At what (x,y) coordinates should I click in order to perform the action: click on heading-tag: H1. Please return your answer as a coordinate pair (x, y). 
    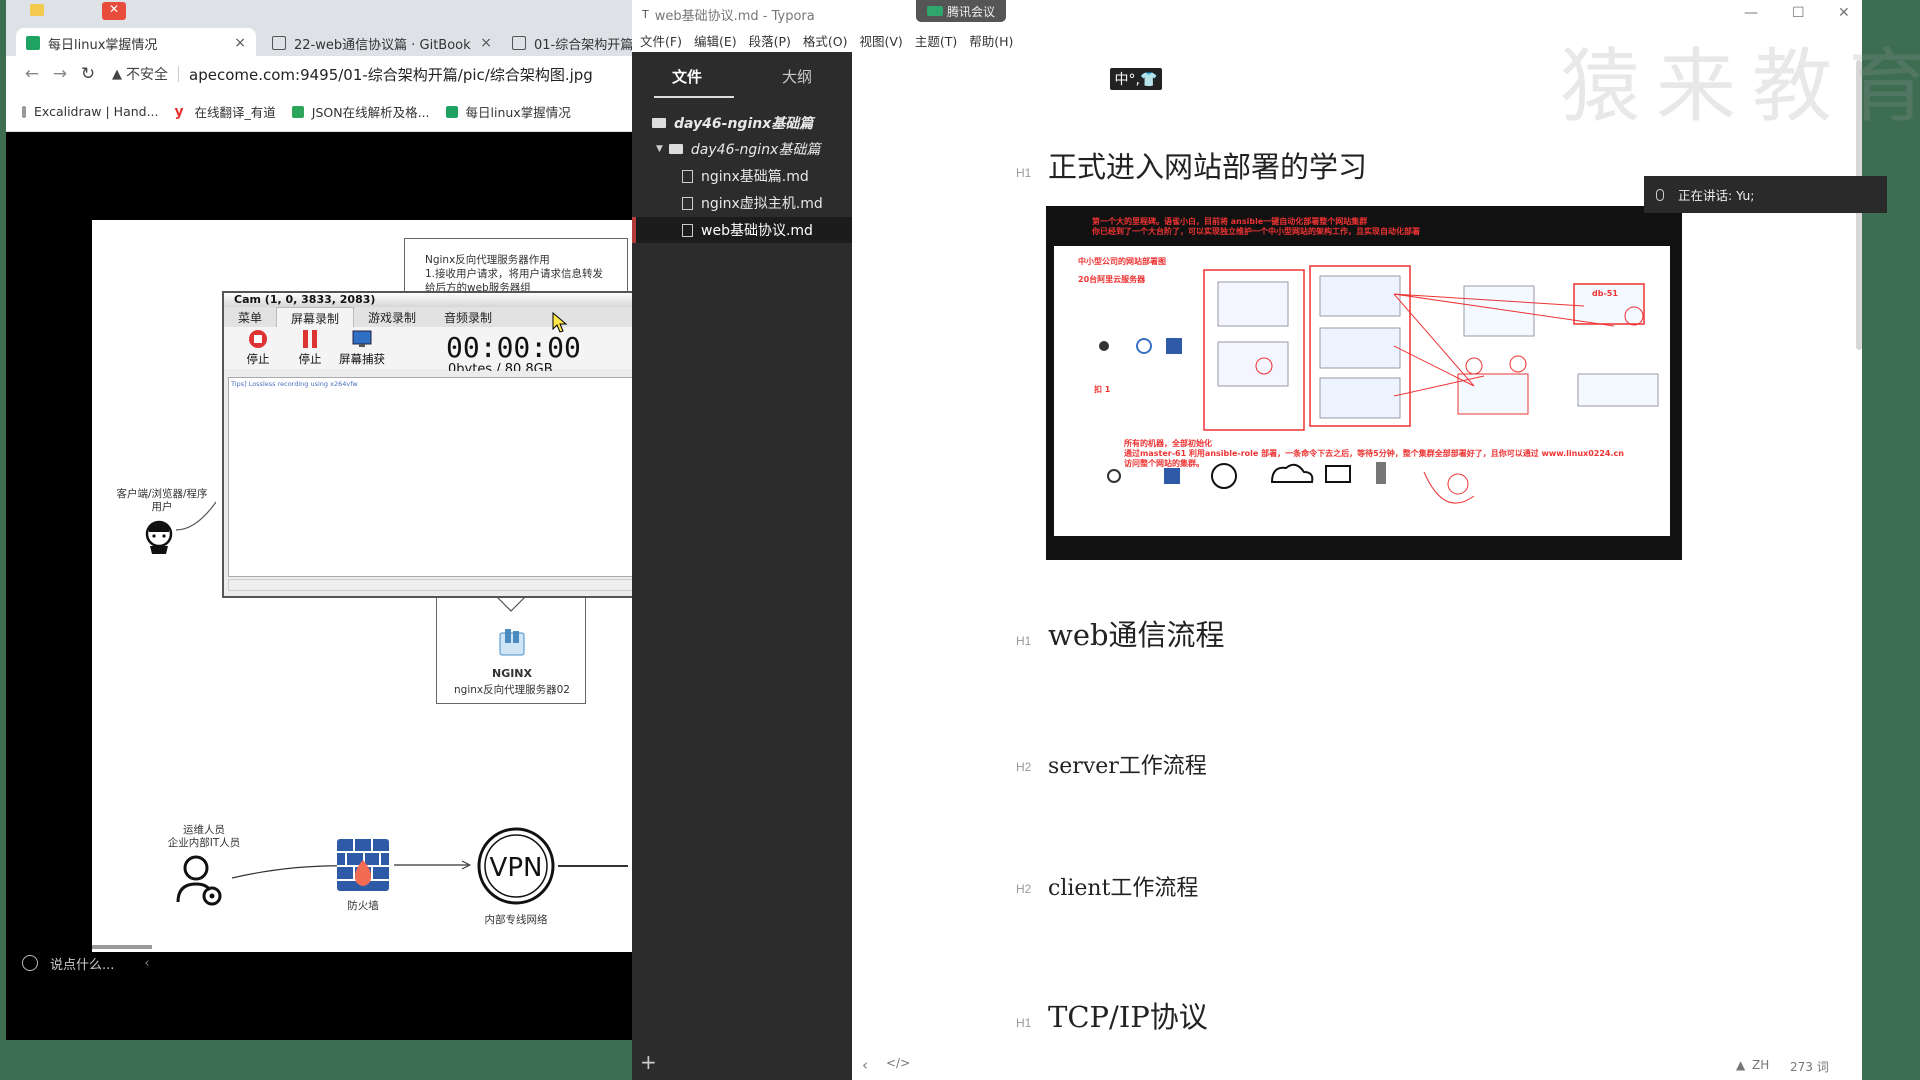
    Looking at the image, I should click on (1024, 173).